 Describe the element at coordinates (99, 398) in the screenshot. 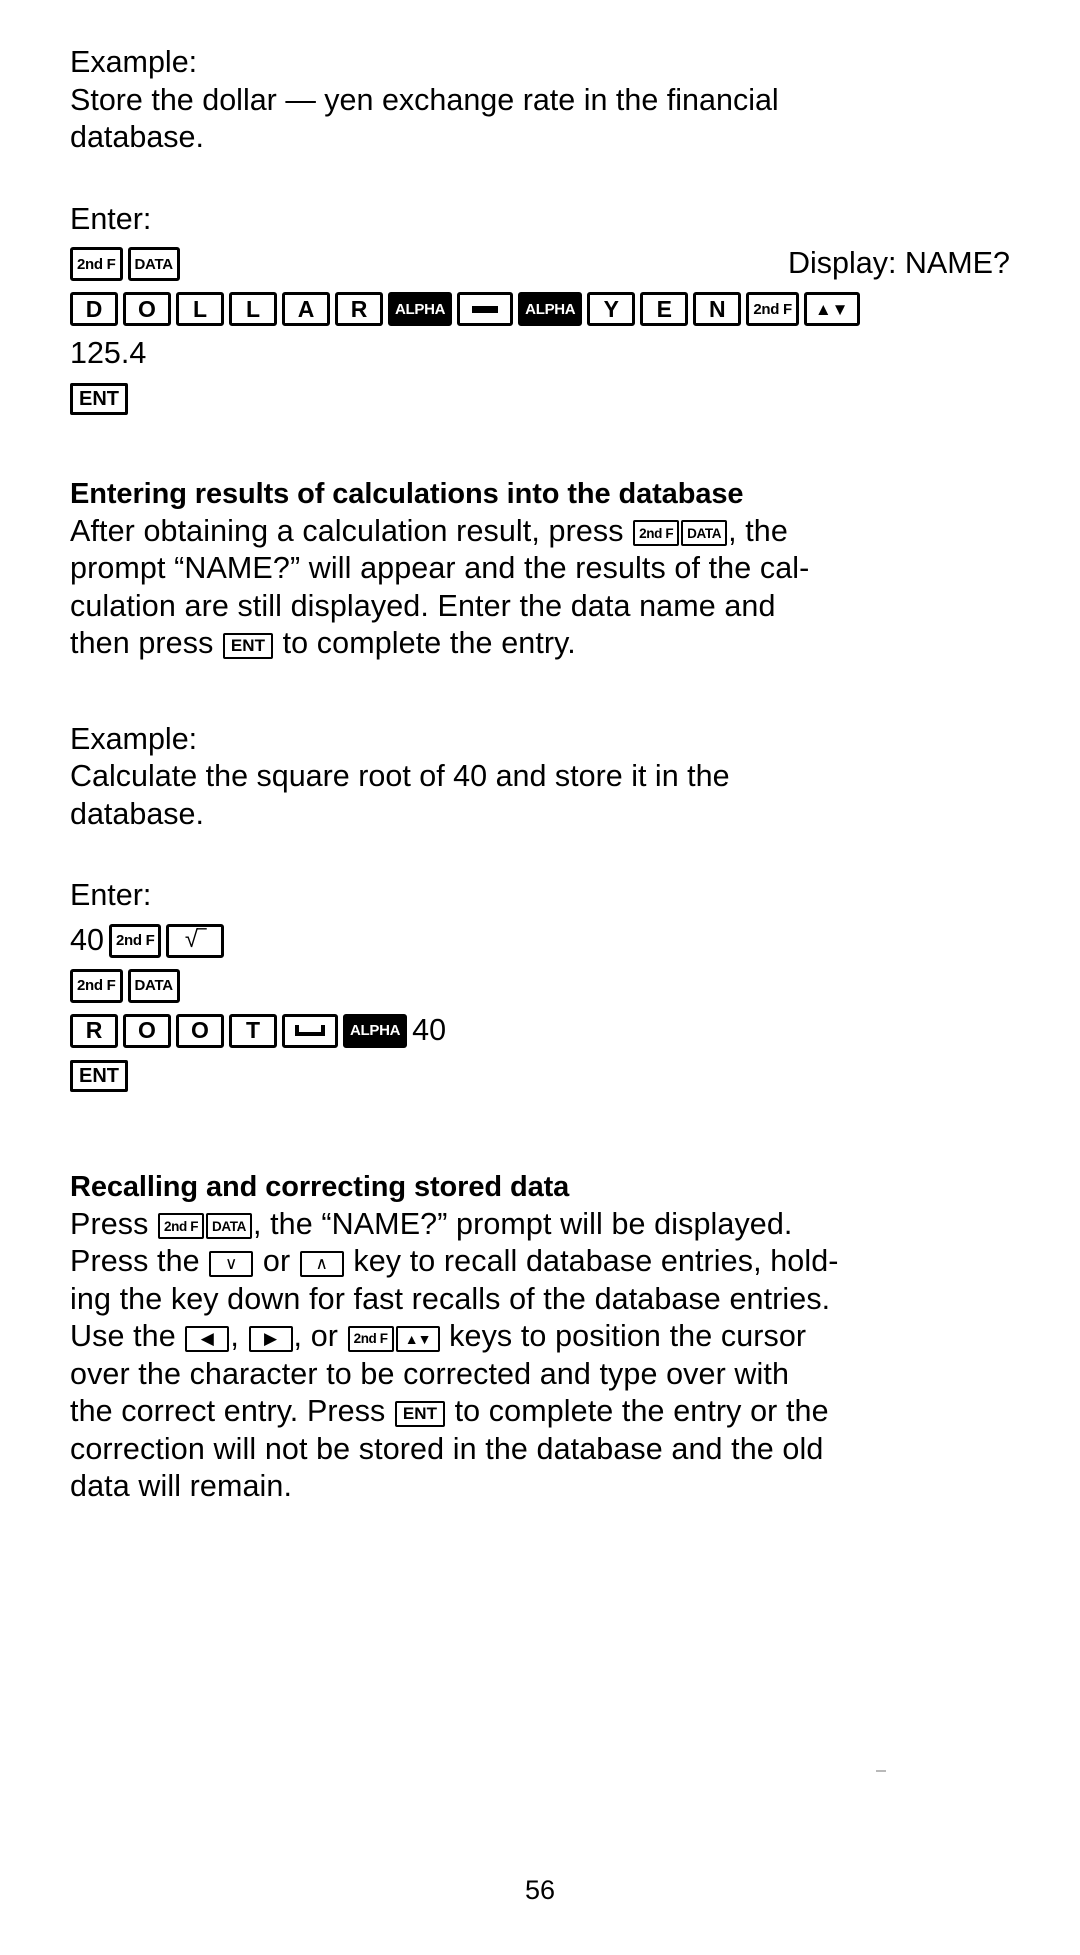

I see `key-ent: ENT` at that location.